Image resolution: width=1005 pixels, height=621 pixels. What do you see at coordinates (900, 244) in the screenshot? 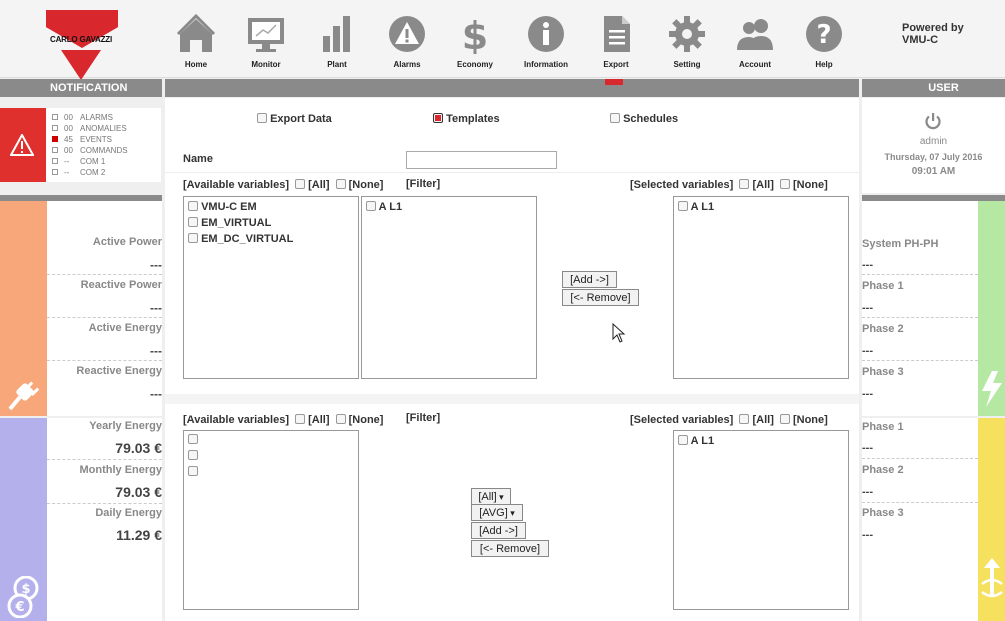
I see `system-phph-label: System PH-PH` at bounding box center [900, 244].